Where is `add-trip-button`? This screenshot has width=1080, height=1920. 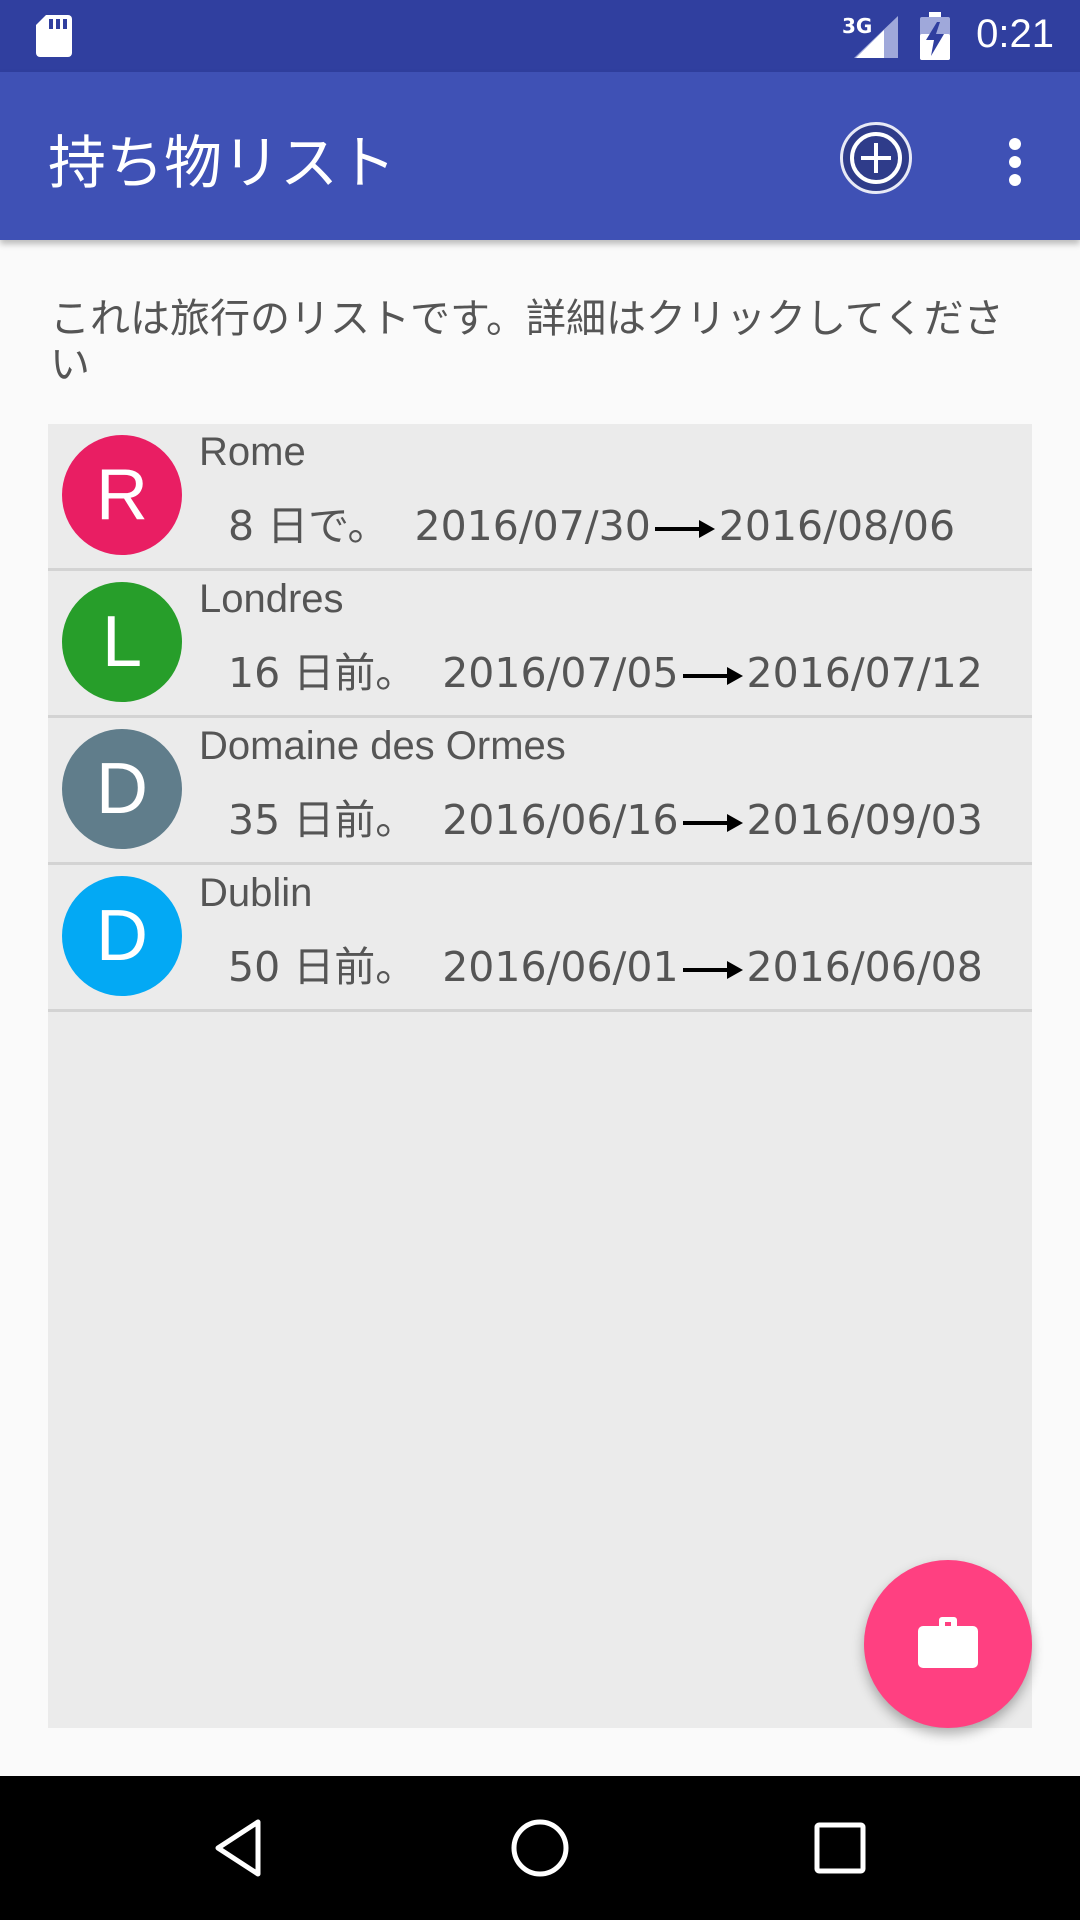
add-trip-button is located at coordinates (876, 158).